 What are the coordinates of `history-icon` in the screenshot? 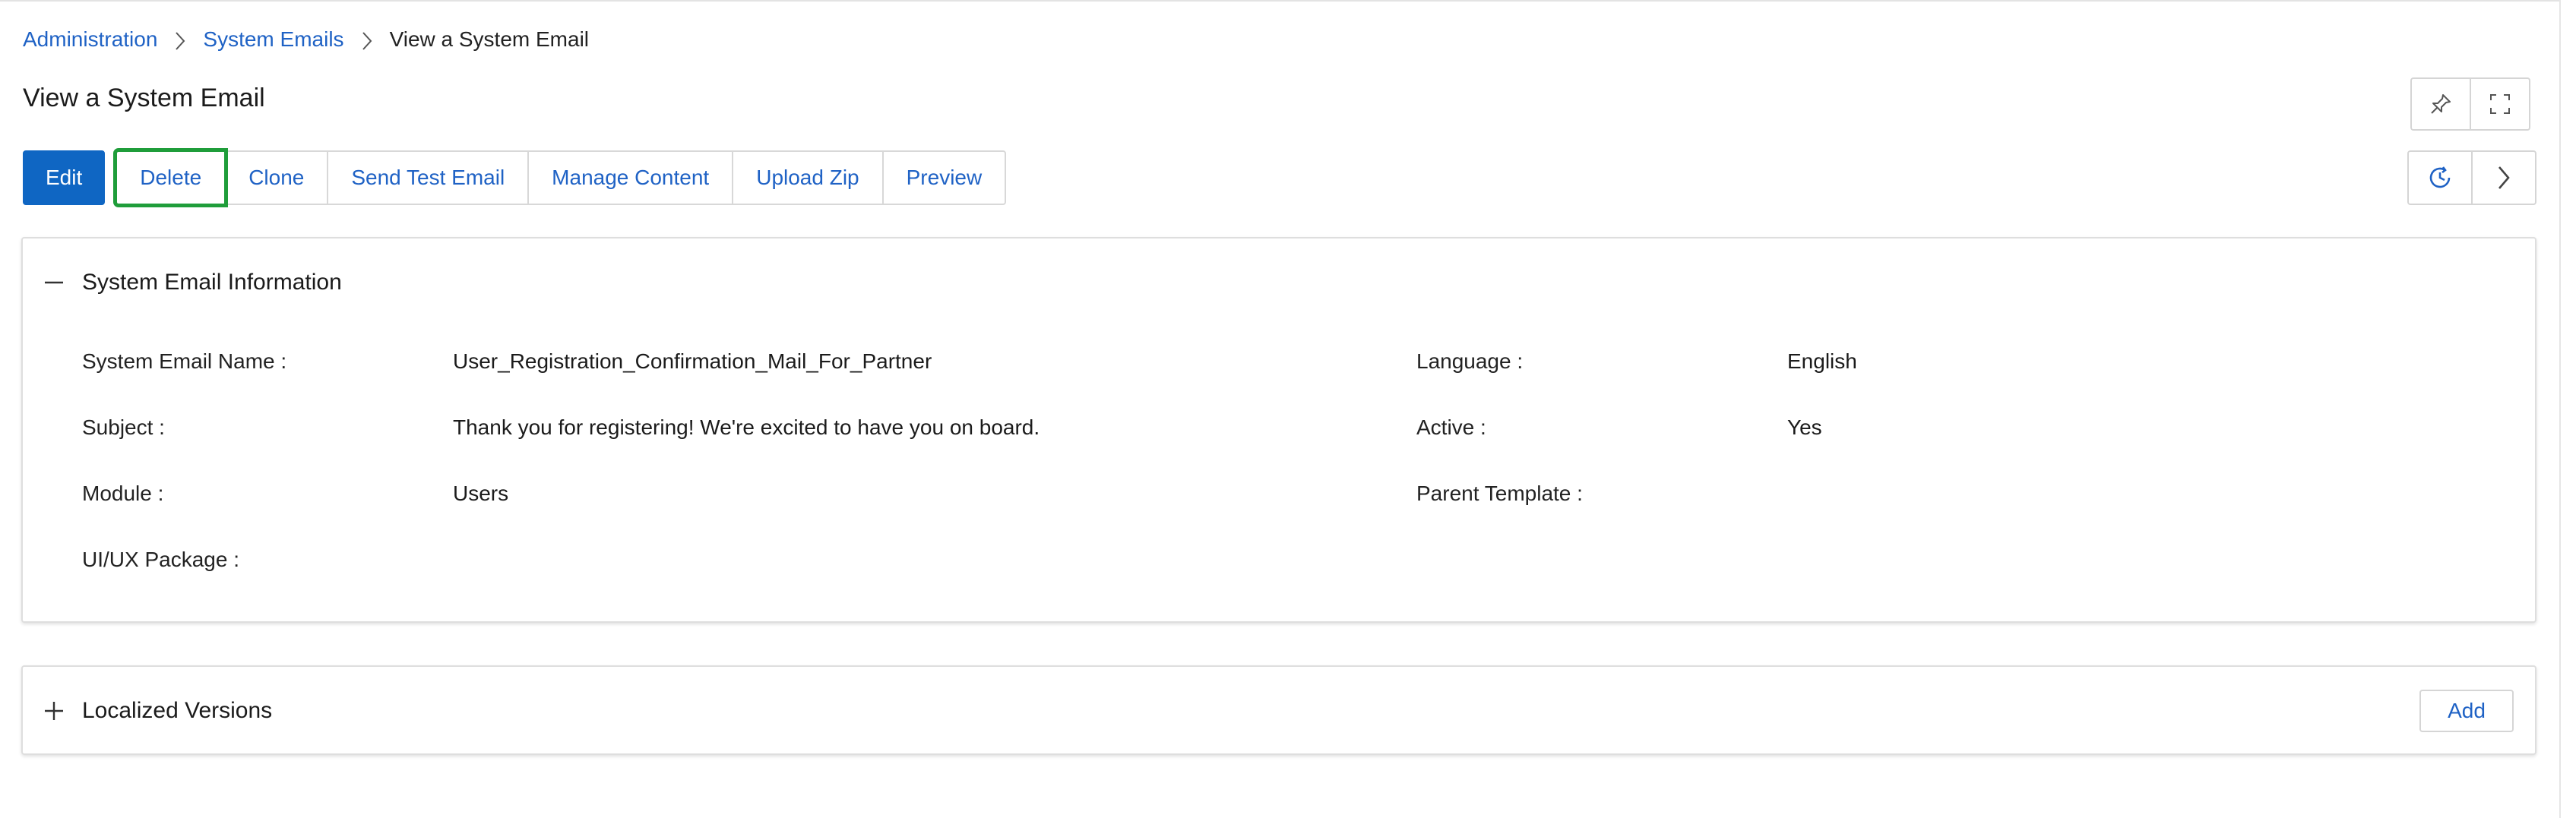 It's located at (2440, 178).